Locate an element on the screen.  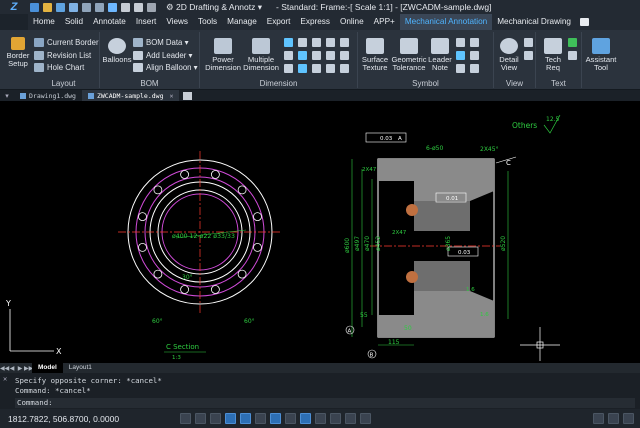
dynamic-ucs-icon is located at coordinates (290, 418).